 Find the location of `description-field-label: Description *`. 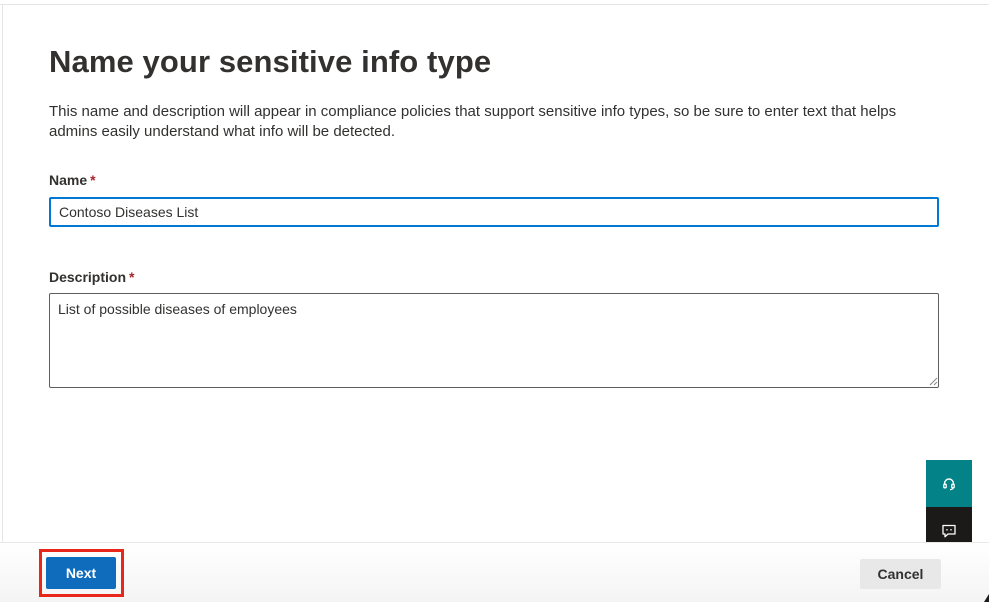

description-field-label: Description * is located at coordinates (91, 277).